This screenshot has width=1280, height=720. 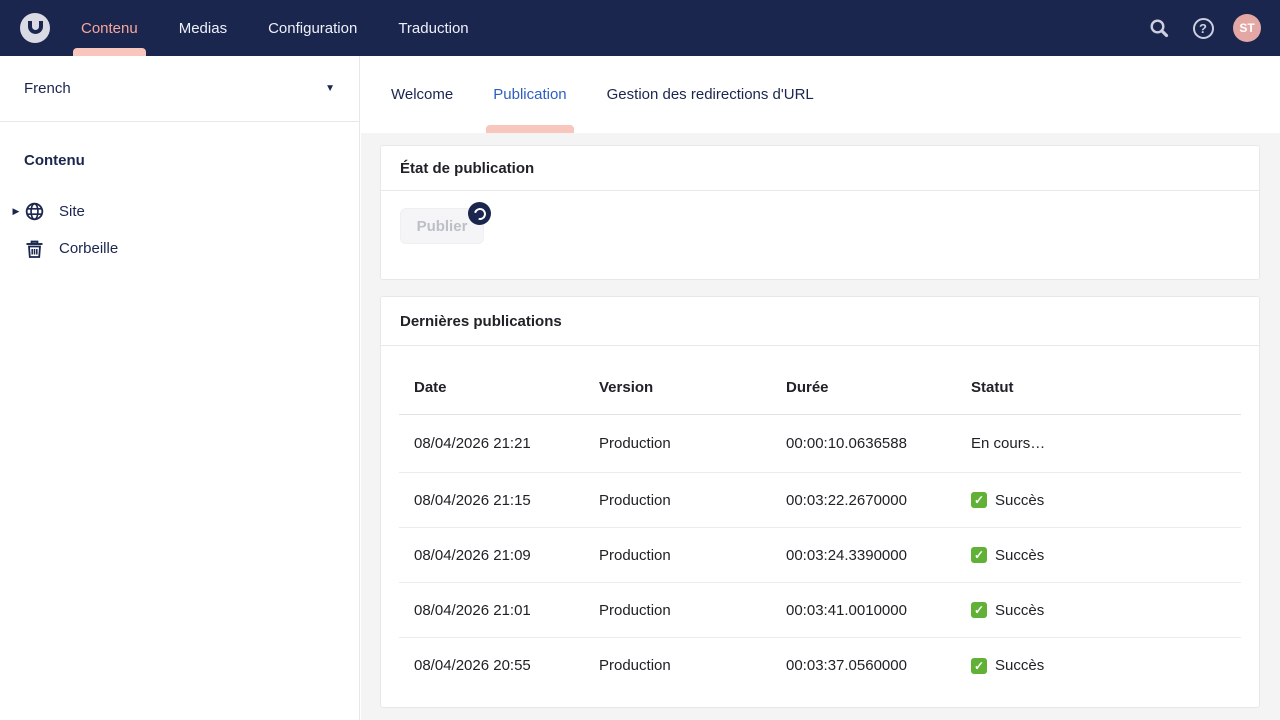 I want to click on logo-u-shape, so click(x=35, y=27).